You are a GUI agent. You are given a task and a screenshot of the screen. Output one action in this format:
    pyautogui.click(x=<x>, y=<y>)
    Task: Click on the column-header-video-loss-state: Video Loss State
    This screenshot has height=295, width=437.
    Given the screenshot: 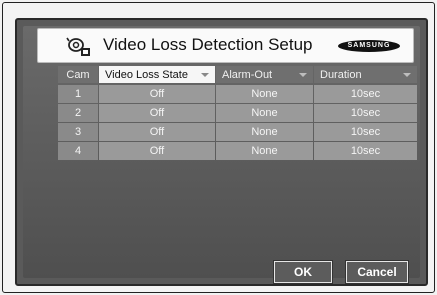 What is the action you would take?
    pyautogui.click(x=157, y=74)
    